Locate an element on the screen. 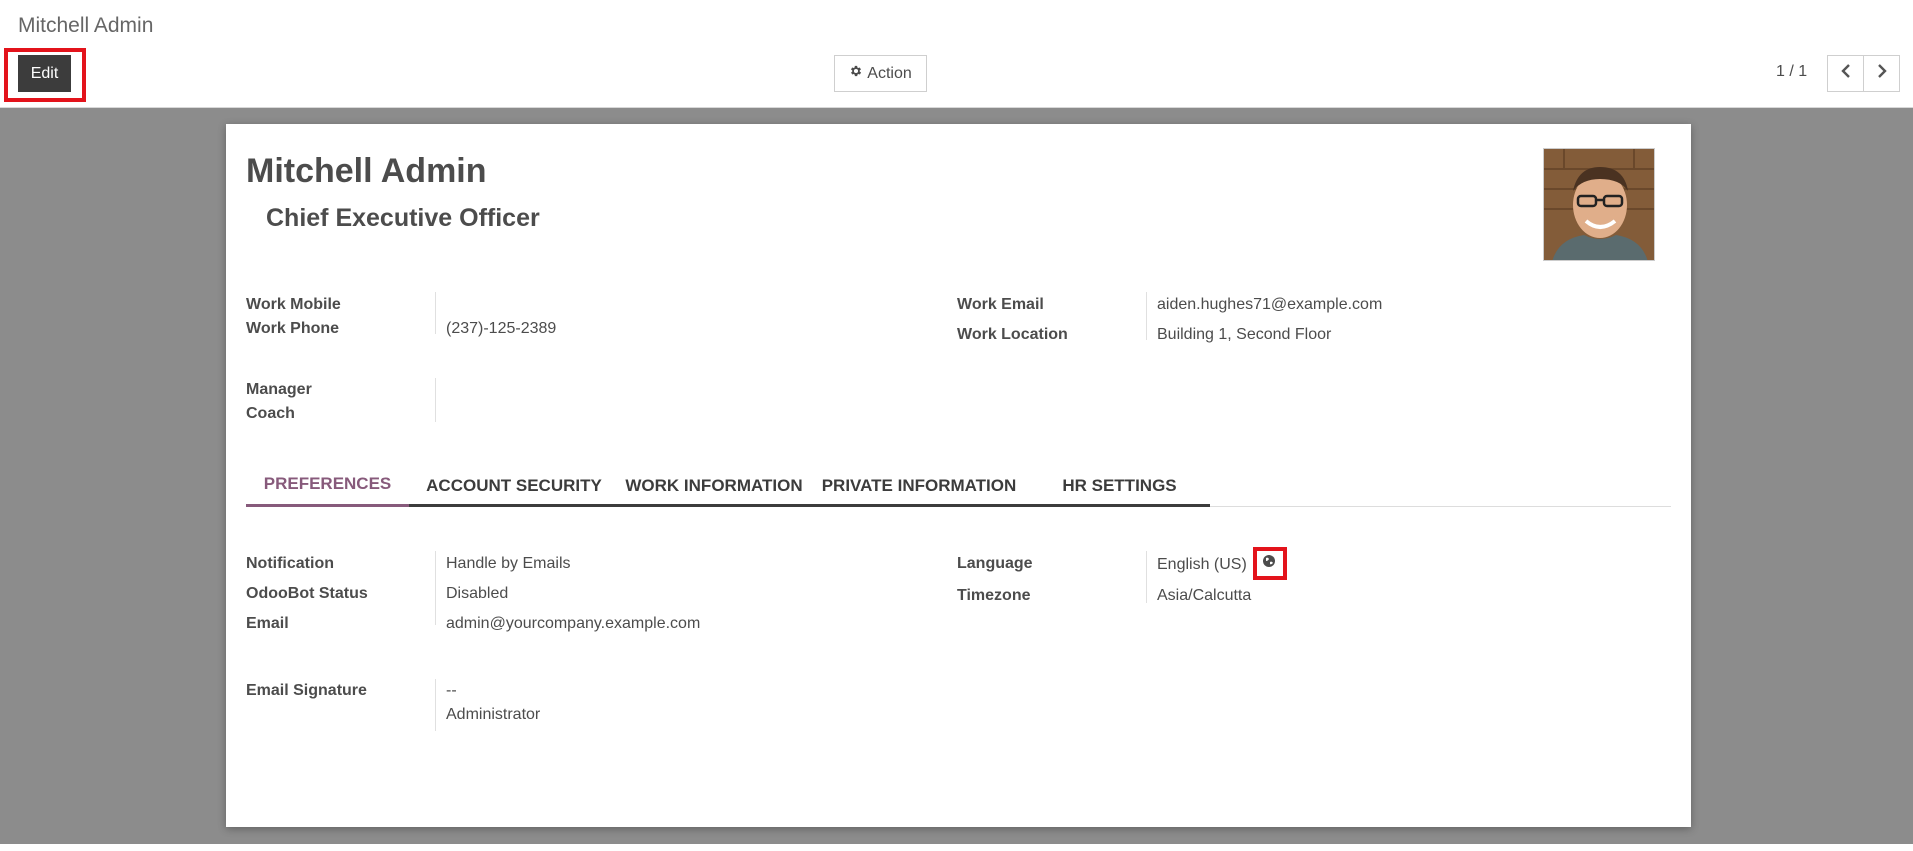 The height and width of the screenshot is (851, 1913). signature-separator is located at coordinates (435, 705).